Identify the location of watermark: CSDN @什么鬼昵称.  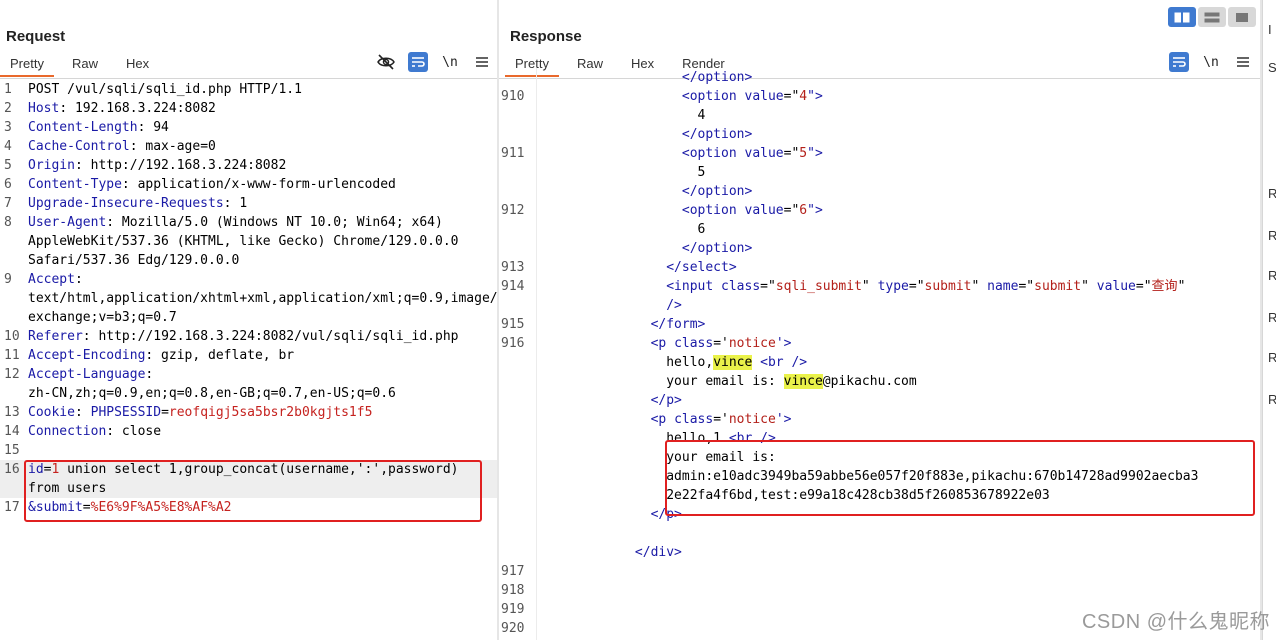
(1175, 622).